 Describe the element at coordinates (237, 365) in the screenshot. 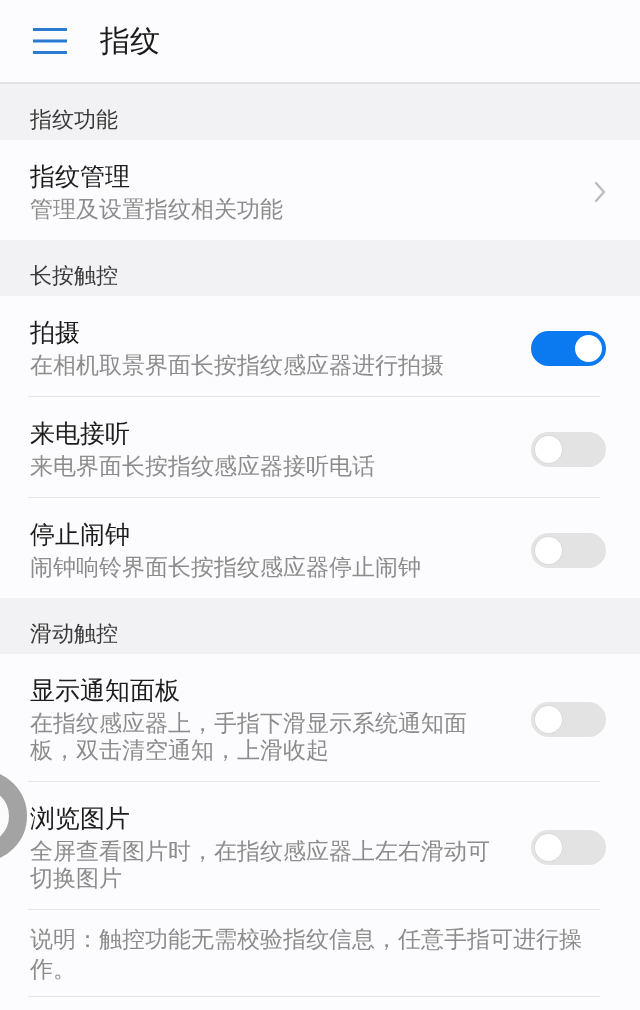

I see `setting-description: 在相机取景界面长按指纹感应器进行拍摄` at that location.